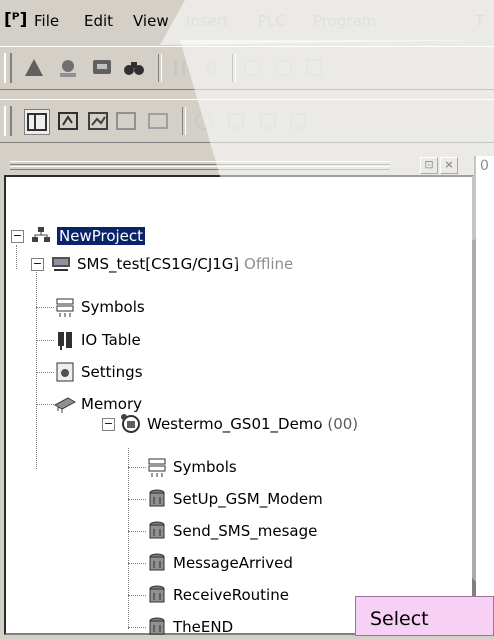 This screenshot has width=494, height=639. I want to click on project-name: NewProject, so click(101, 236).